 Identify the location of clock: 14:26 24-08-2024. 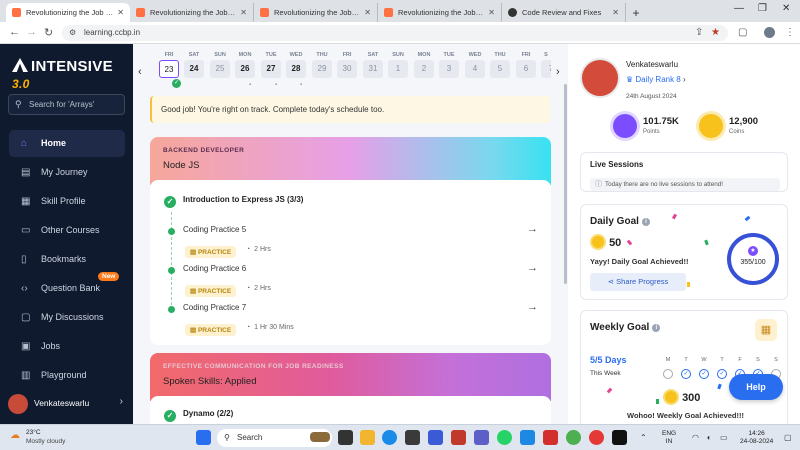
(756, 438).